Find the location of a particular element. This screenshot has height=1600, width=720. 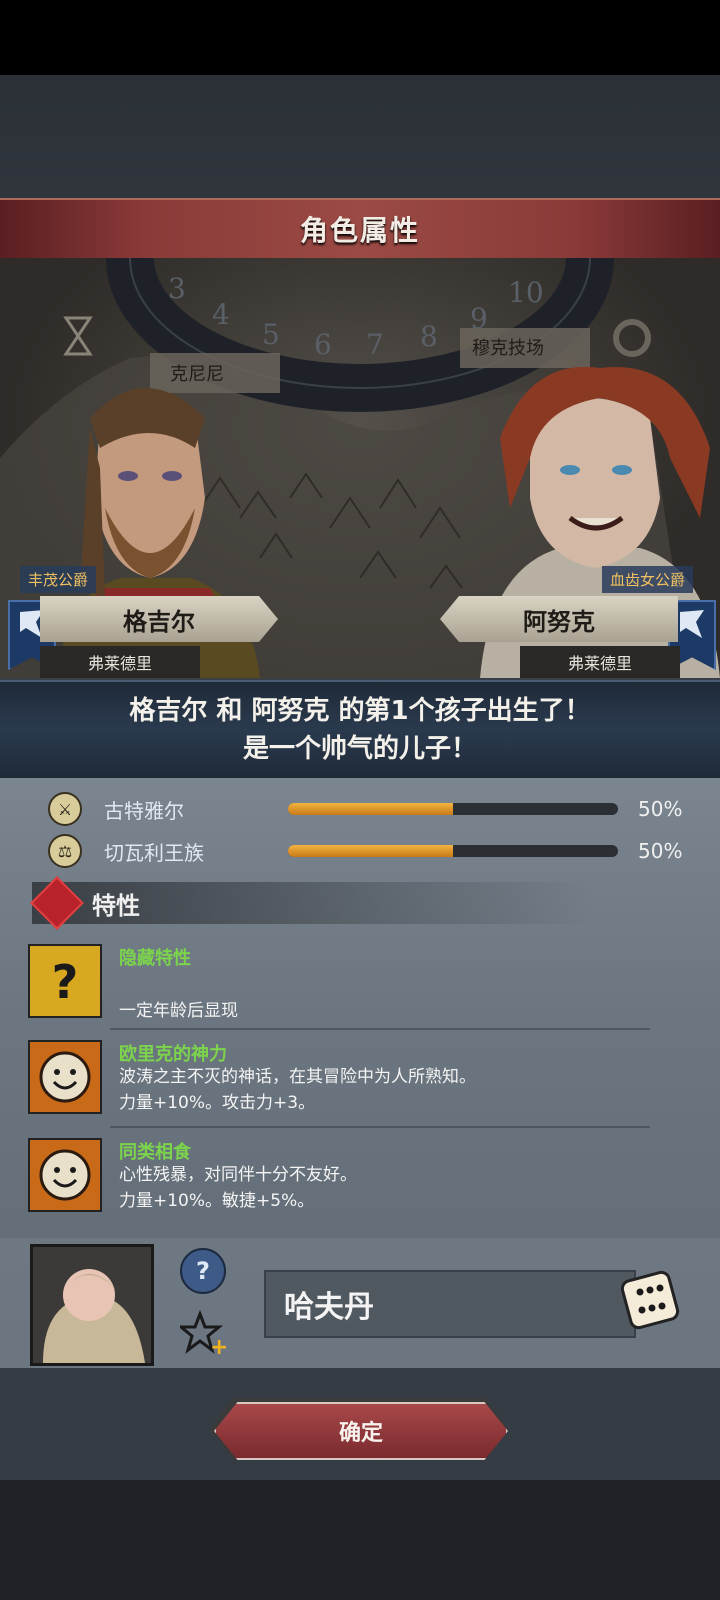

child-name-input: 哈夫丹 is located at coordinates (450, 1304).